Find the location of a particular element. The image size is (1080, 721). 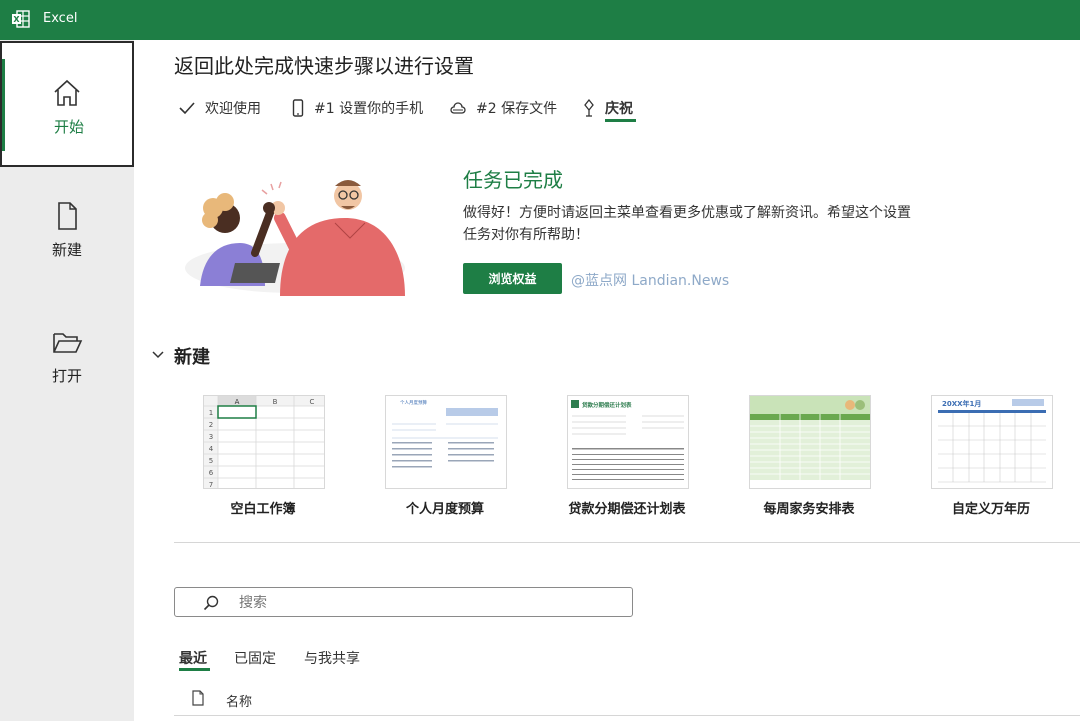

sidebar-item-label: 新建 is located at coordinates (66, 250).